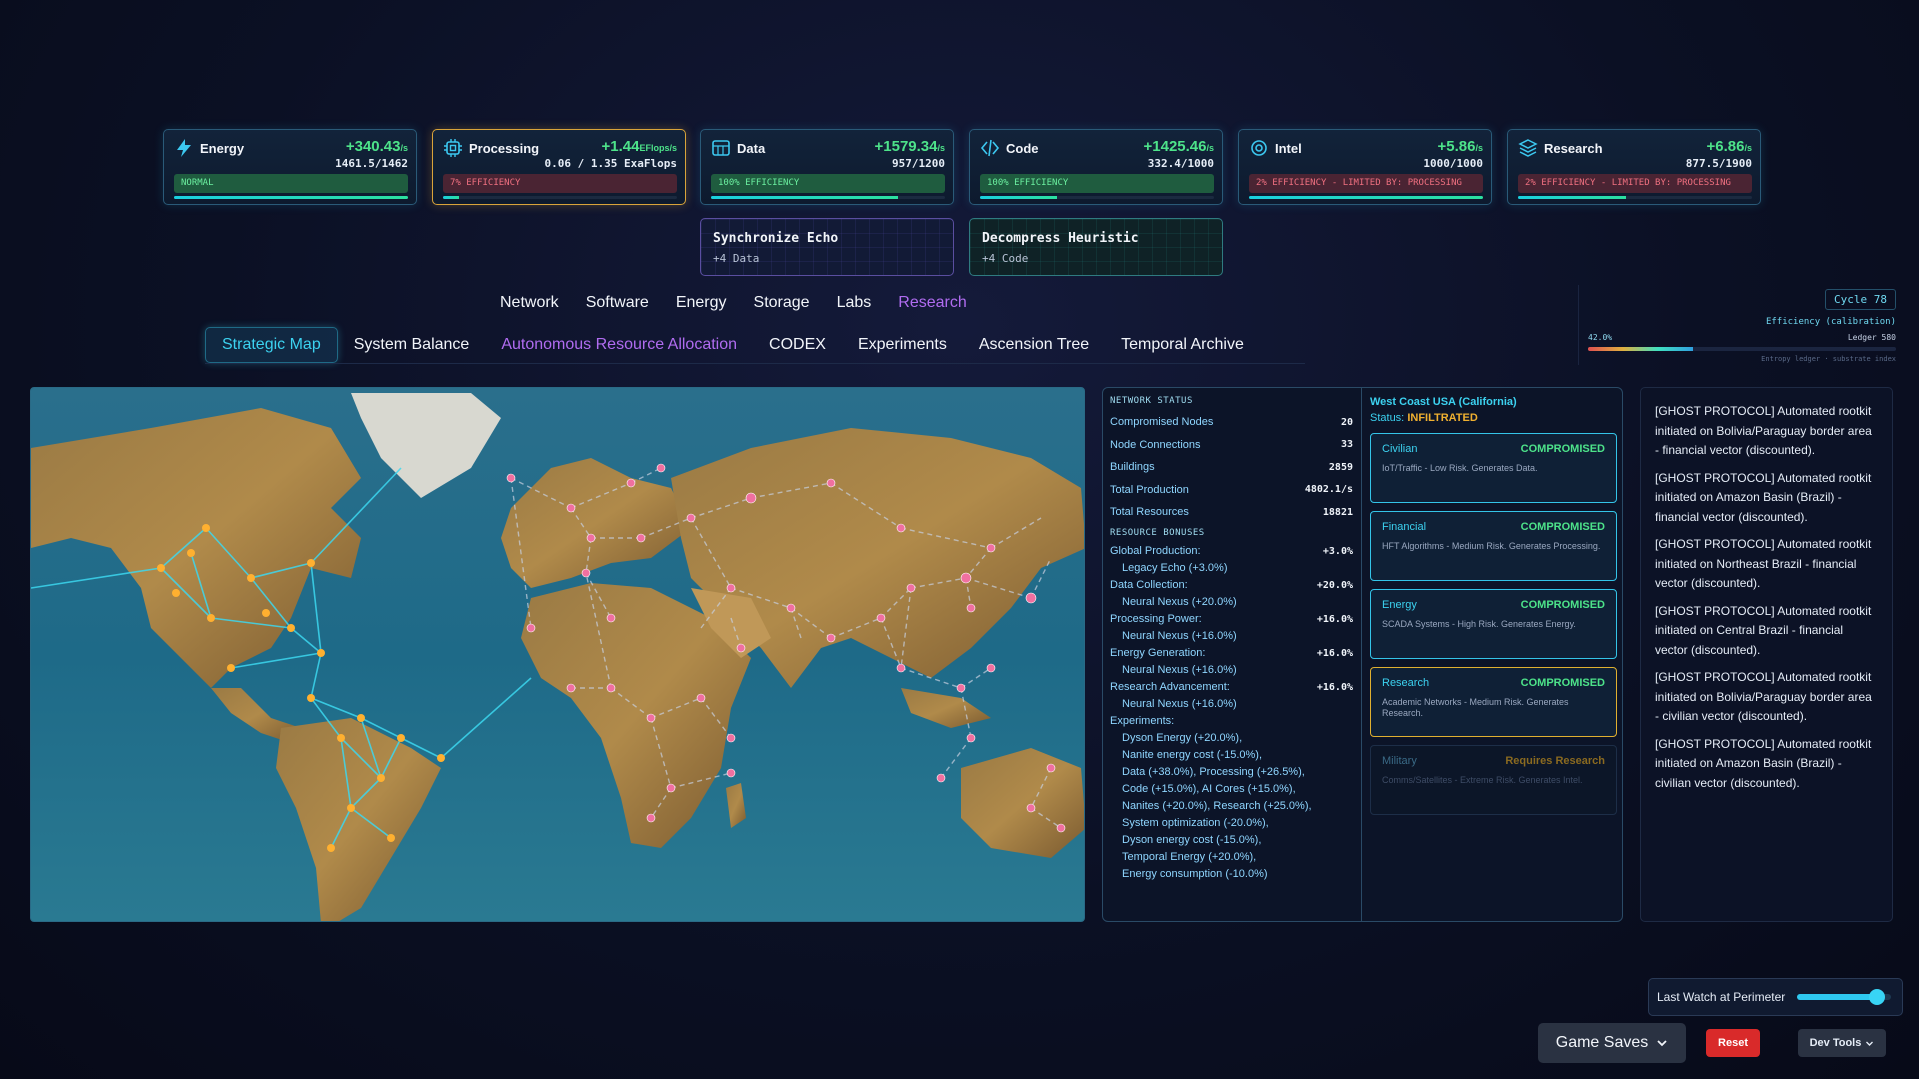 The height and width of the screenshot is (1079, 1919). What do you see at coordinates (1182, 345) in the screenshot?
I see `tab-temporal-archive: Temporal Archive` at bounding box center [1182, 345].